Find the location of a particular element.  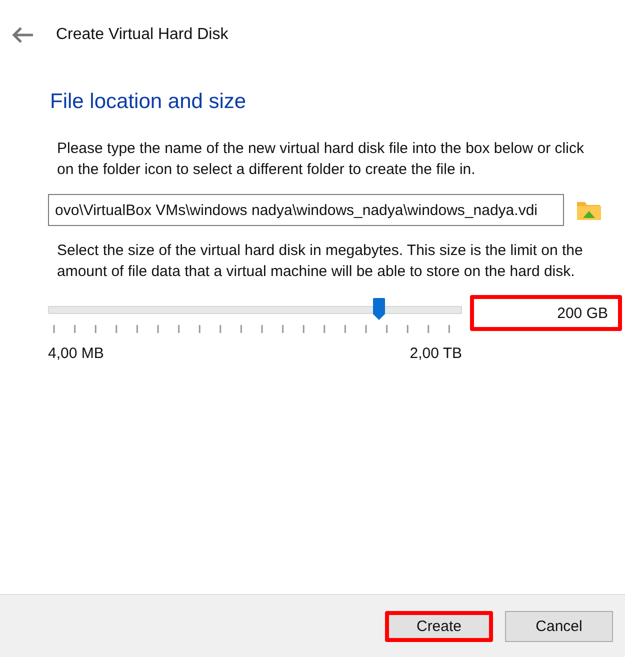

size-description: Select the size of the virtual hard disk in megabytes. This size is the limit on the amount of file data that a virtual machine will be able to store on the hard disk. is located at coordinates (320, 261).